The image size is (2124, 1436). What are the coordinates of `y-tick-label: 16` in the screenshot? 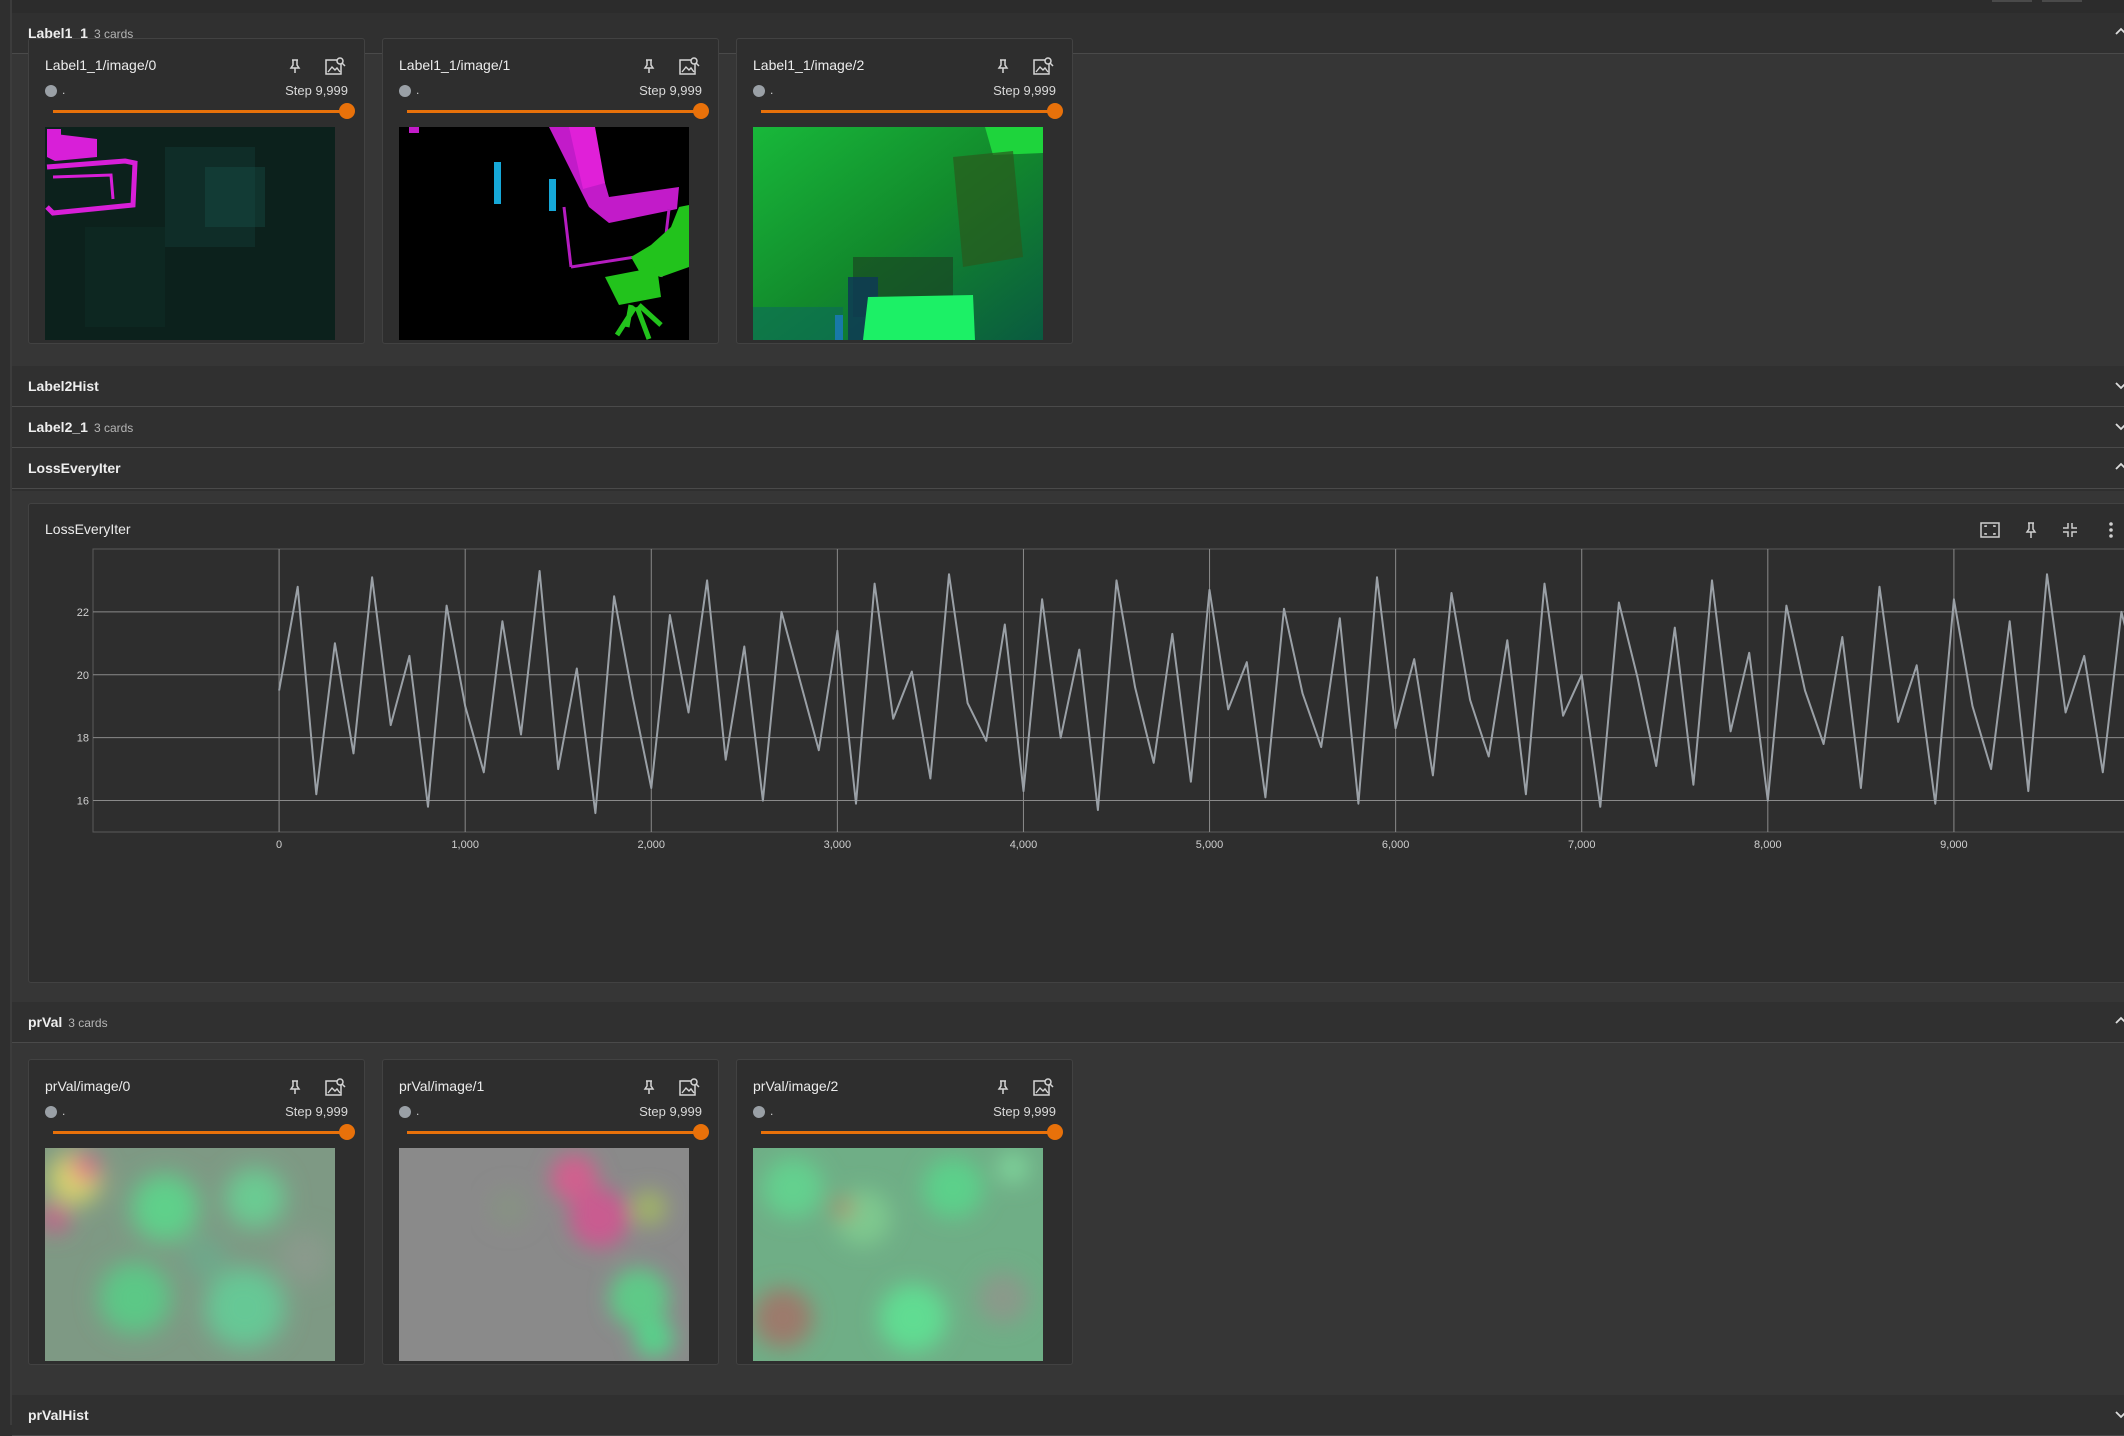 It's located at (83, 802).